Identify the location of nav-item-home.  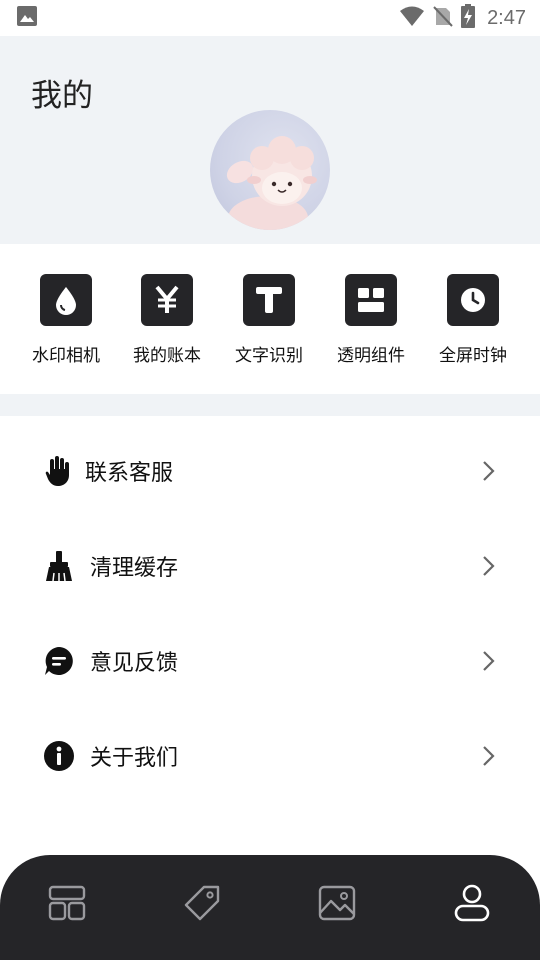
(67, 905).